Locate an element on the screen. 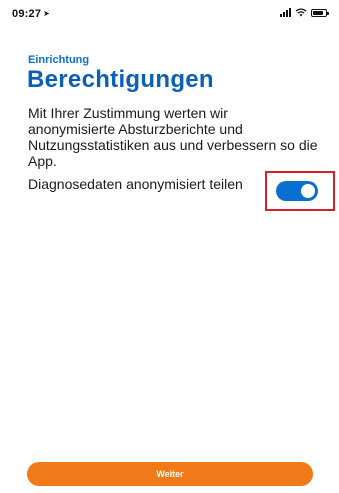 The height and width of the screenshot is (493, 339). diagnostics-setting-label: Diagnosedaten anonymisiert teilen is located at coordinates (135, 184).